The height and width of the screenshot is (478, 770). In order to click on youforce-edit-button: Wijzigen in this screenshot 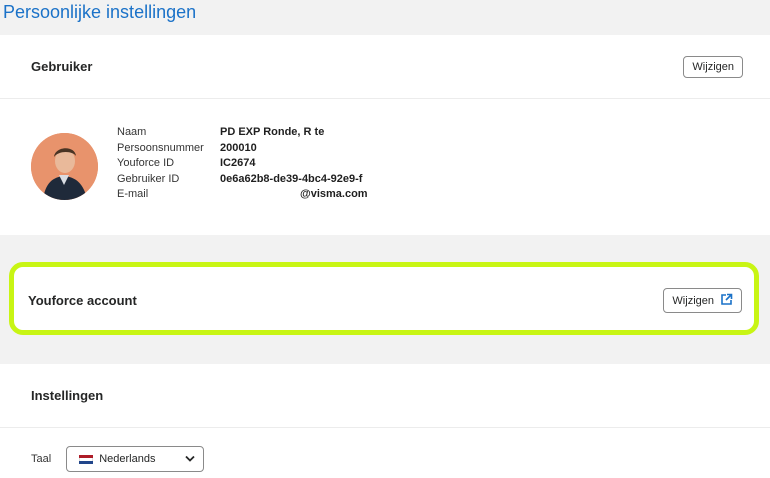, I will do `click(702, 300)`.